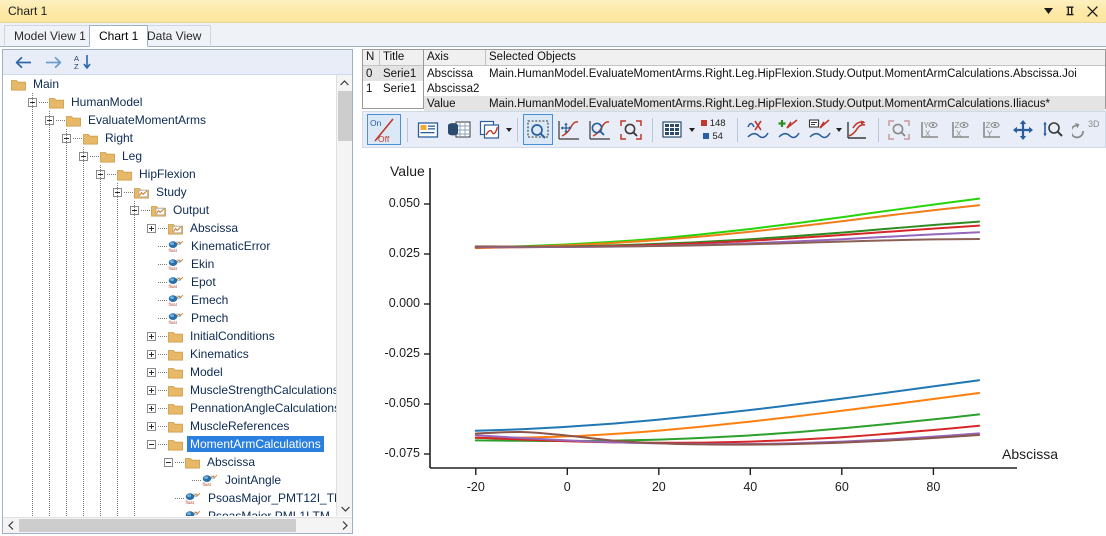 The width and height of the screenshot is (1106, 536). Describe the element at coordinates (569, 129) in the screenshot. I see `pan-curve-button` at that location.